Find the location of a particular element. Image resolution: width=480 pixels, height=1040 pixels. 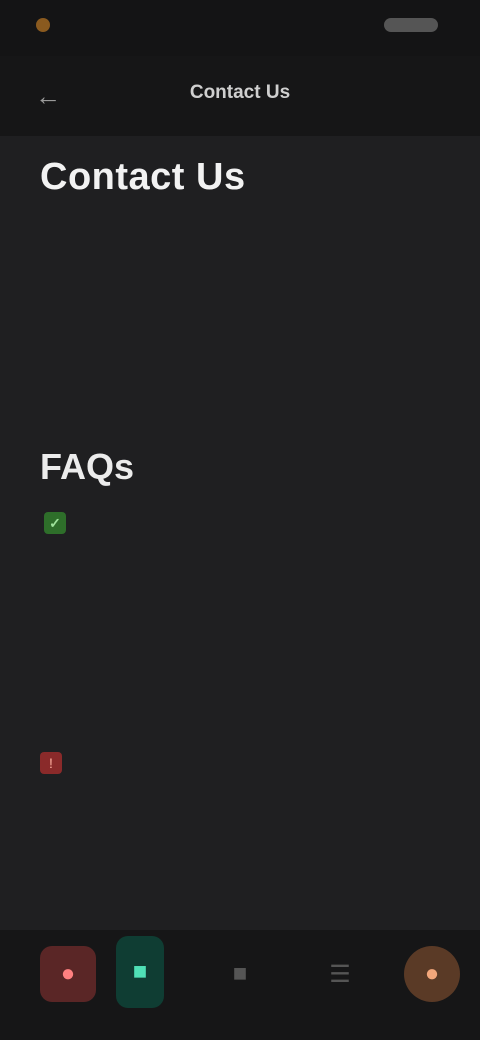

warning-row: ! is located at coordinates (238, 761).